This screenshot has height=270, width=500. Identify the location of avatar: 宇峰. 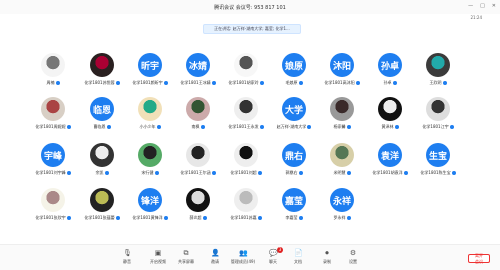
(53, 155).